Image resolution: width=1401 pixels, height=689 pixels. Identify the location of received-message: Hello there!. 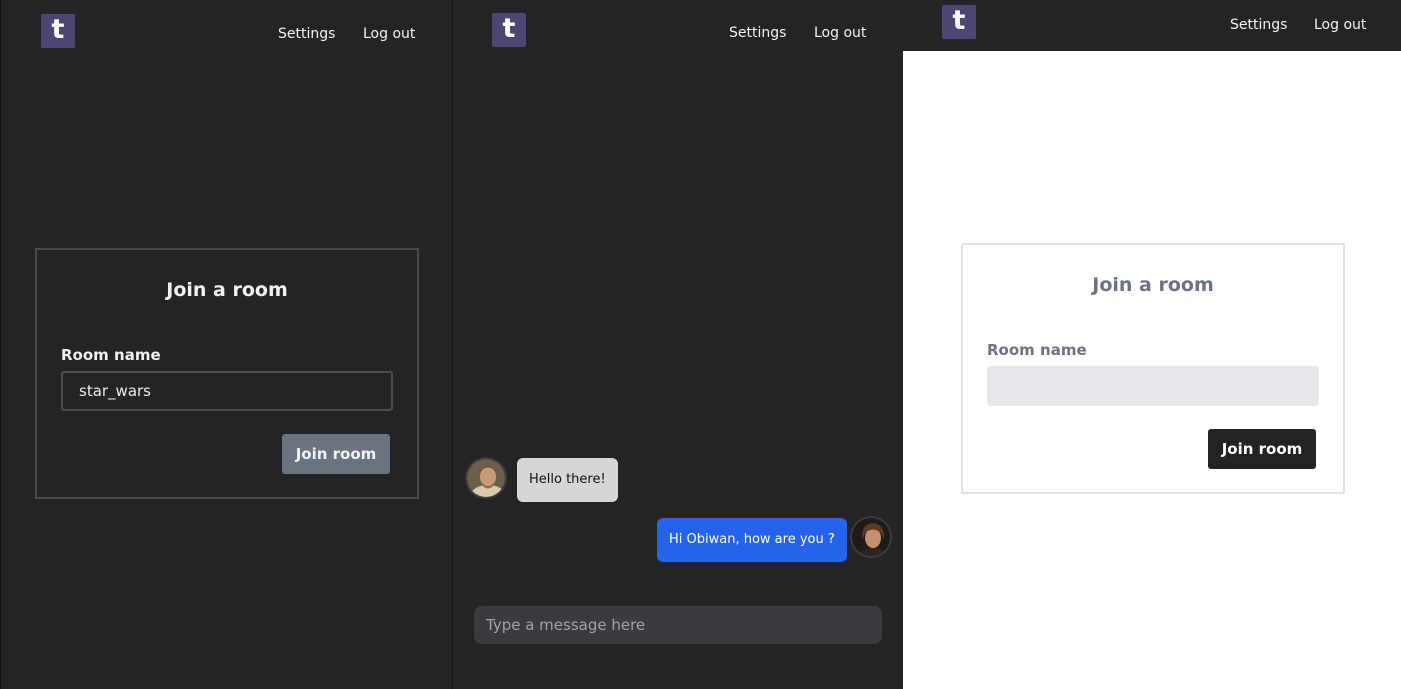
(567, 480).